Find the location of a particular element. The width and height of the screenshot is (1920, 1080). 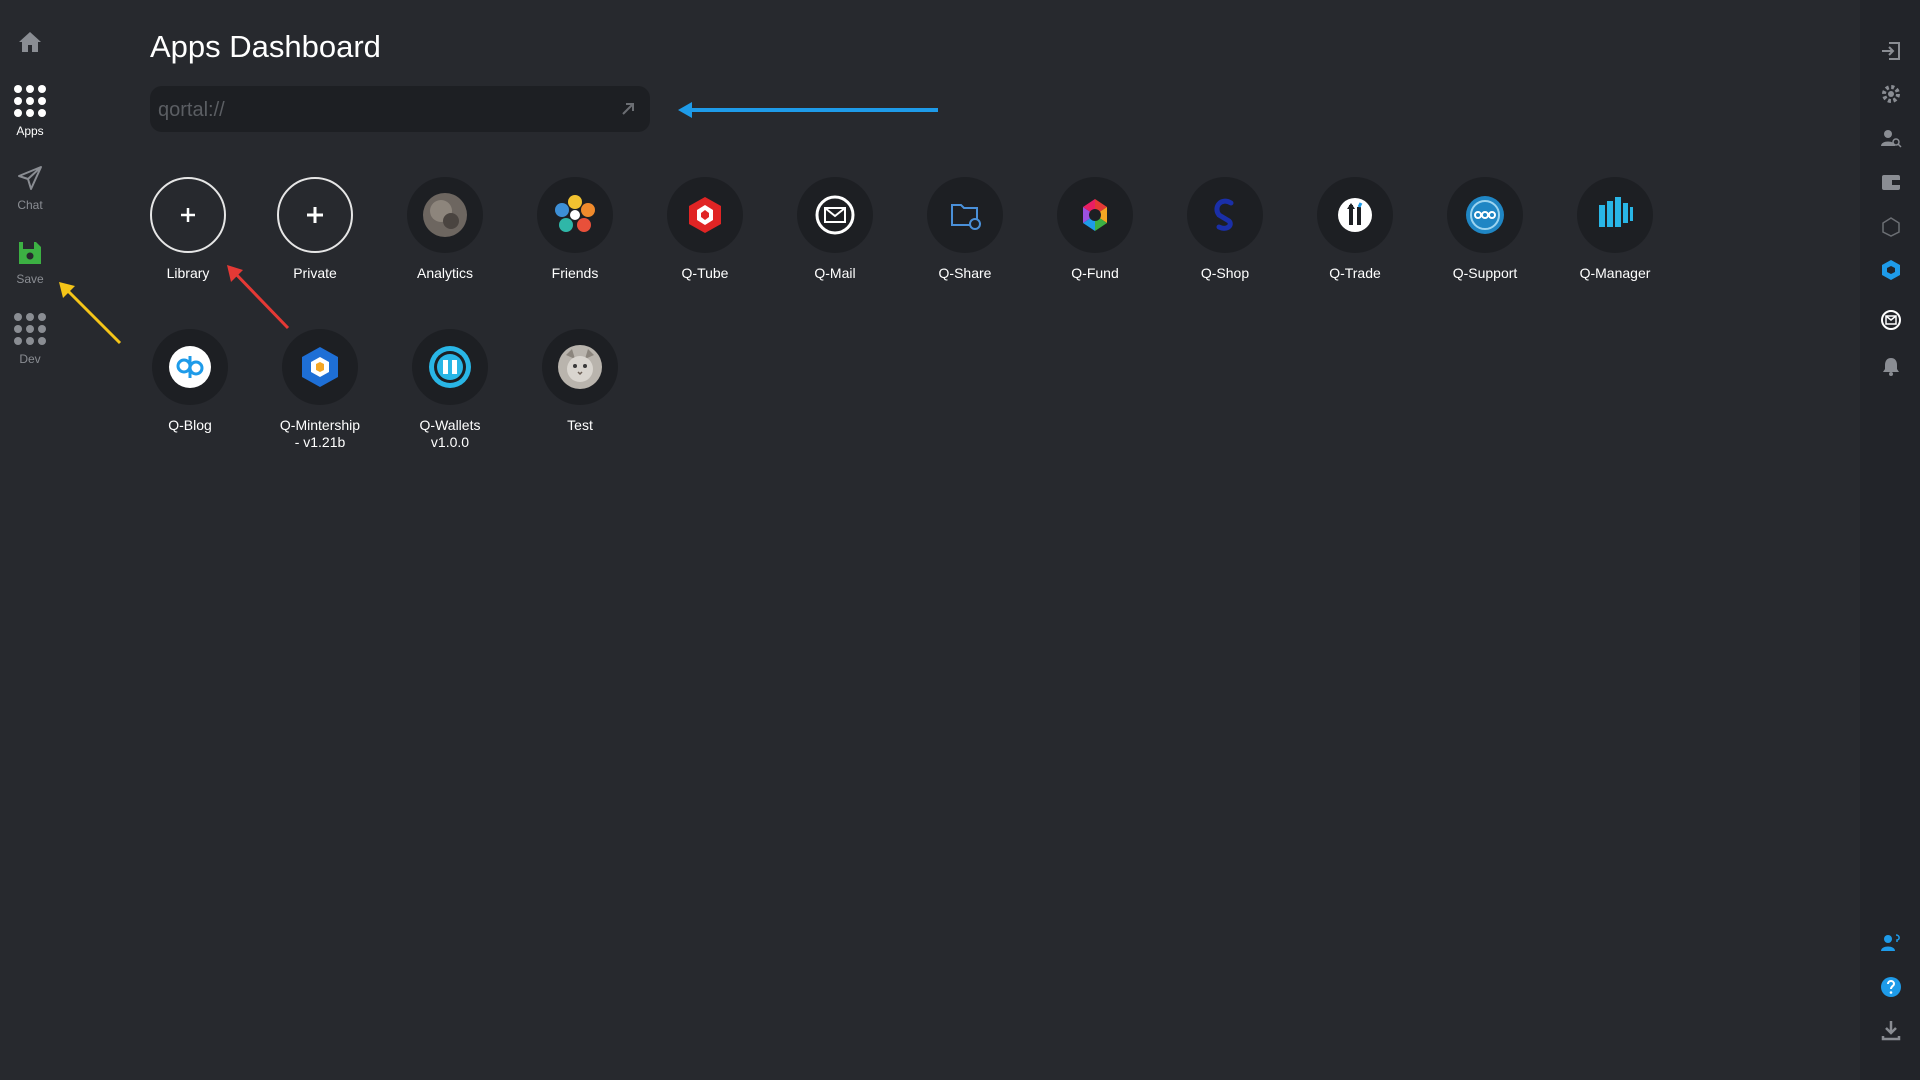

sidebar-item-label: Chat is located at coordinates (30, 205).